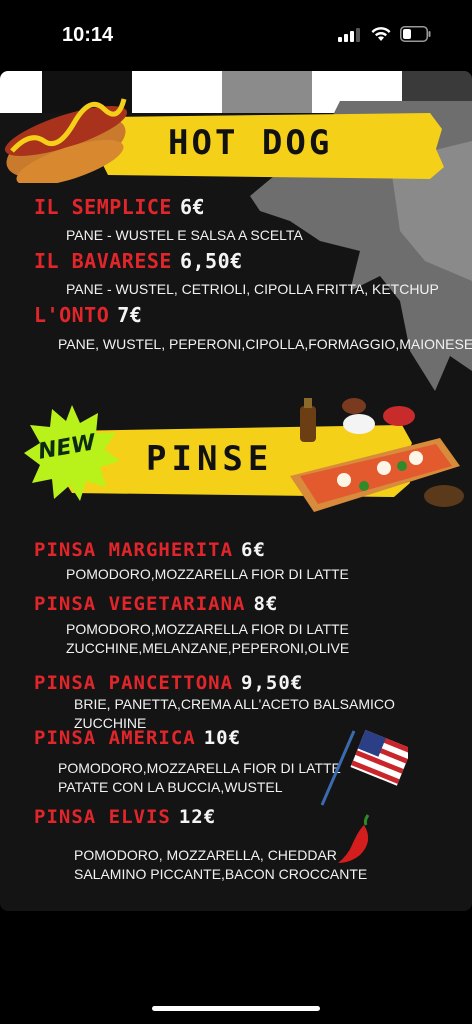 This screenshot has height=1024, width=472. Describe the element at coordinates (205, 855) in the screenshot. I see `item-description: POMODORO, MOZZARELLA, CHEDDAR` at that location.